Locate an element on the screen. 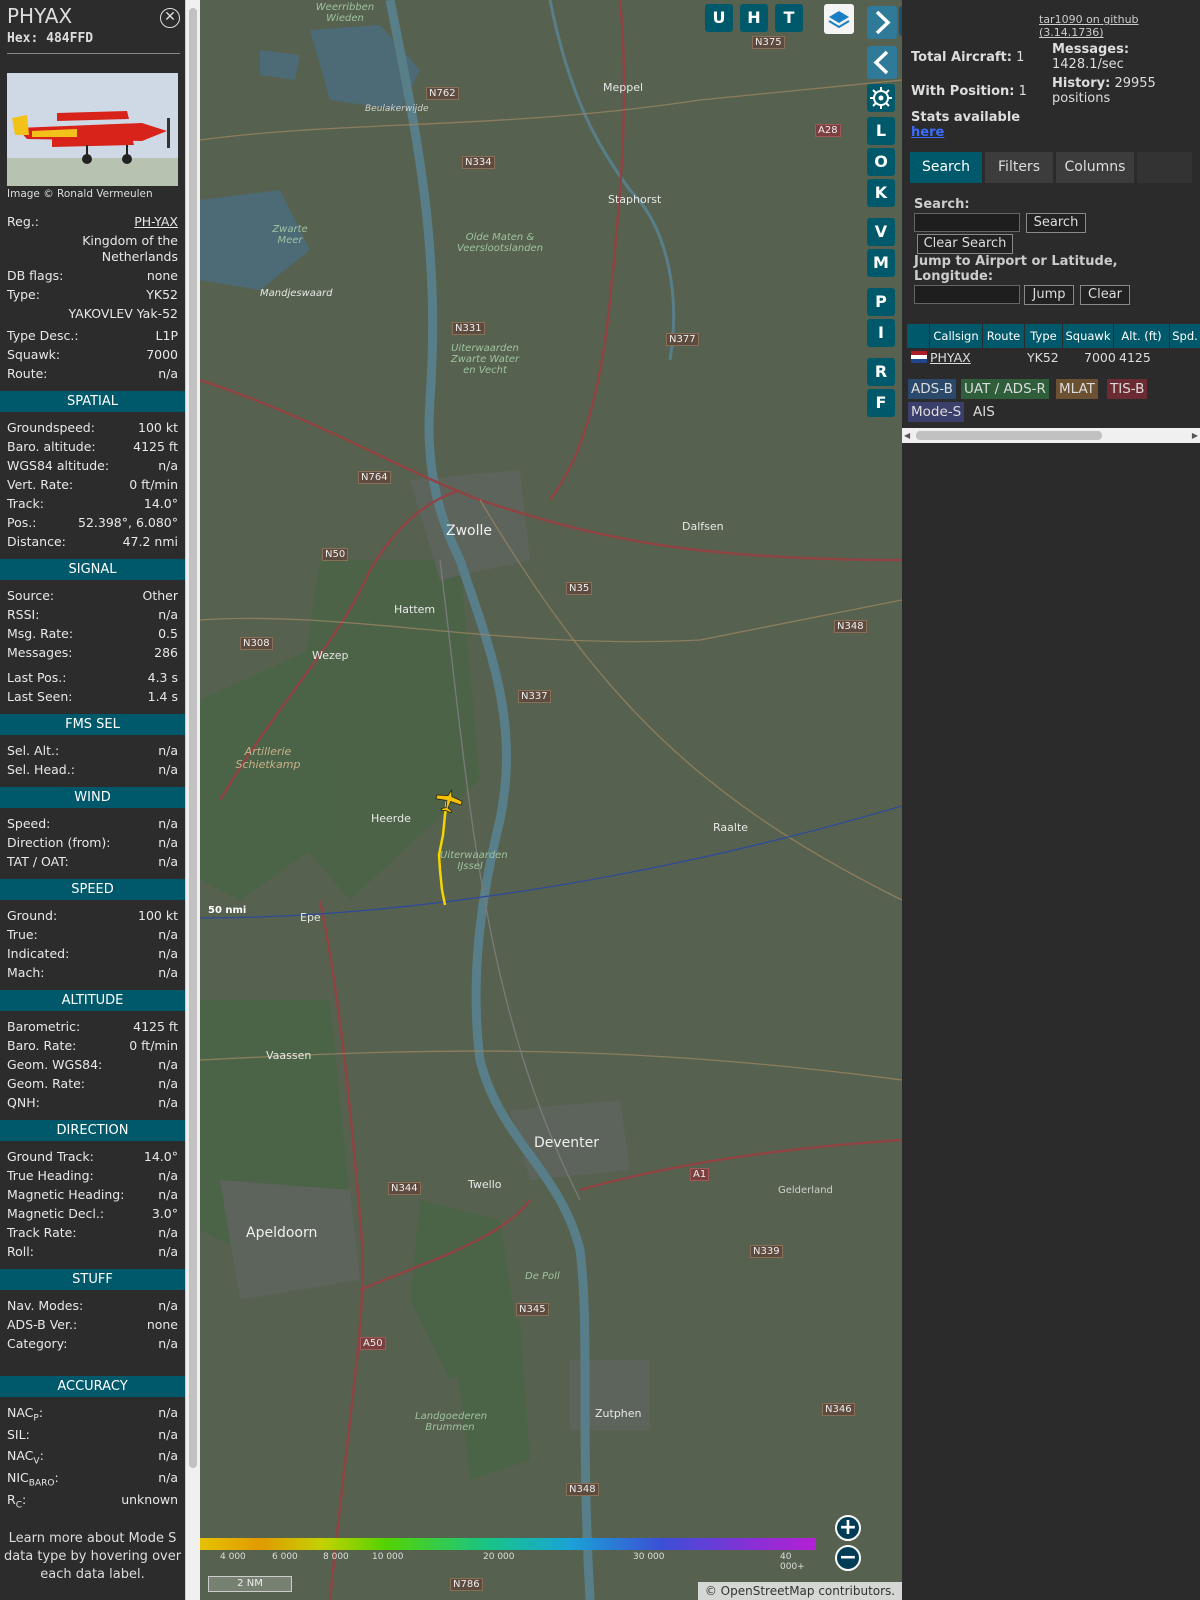 This screenshot has height=1600, width=1200. r-button: R is located at coordinates (881, 372).